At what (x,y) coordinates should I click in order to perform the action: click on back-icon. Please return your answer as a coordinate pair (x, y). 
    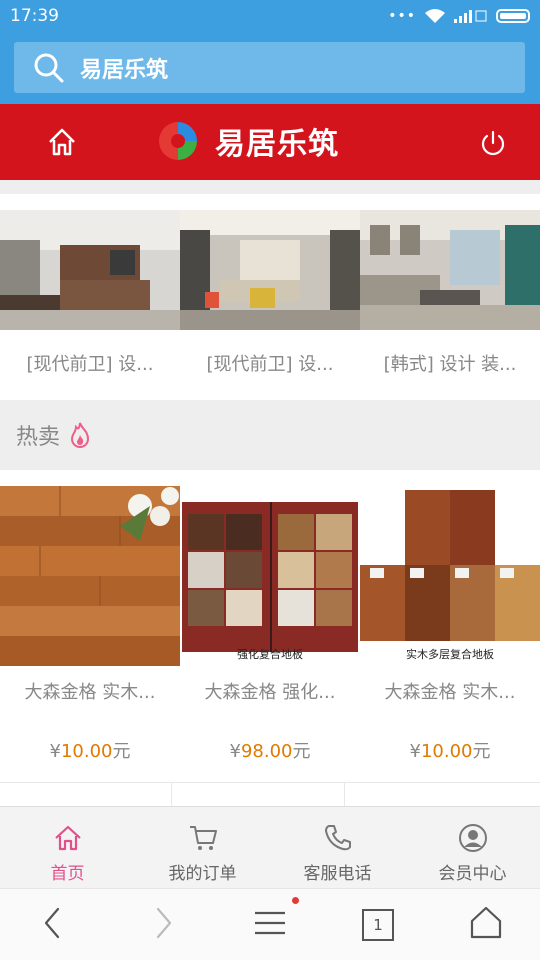
    Looking at the image, I should click on (53, 923).